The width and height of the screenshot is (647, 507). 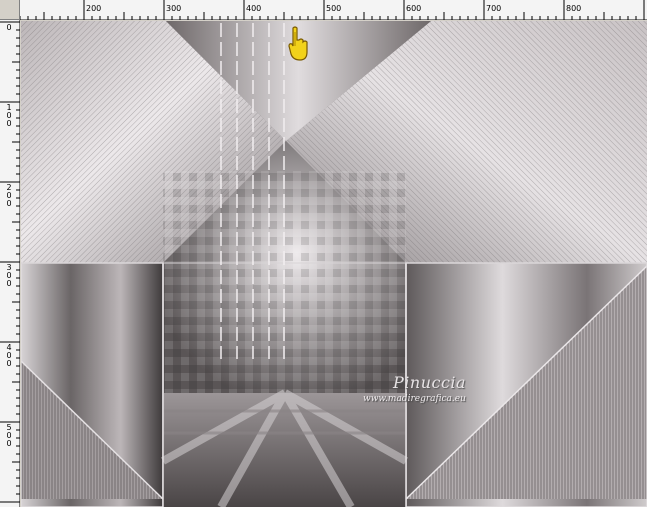 I want to click on ruler-label-500: 500, so click(x=334, y=8).